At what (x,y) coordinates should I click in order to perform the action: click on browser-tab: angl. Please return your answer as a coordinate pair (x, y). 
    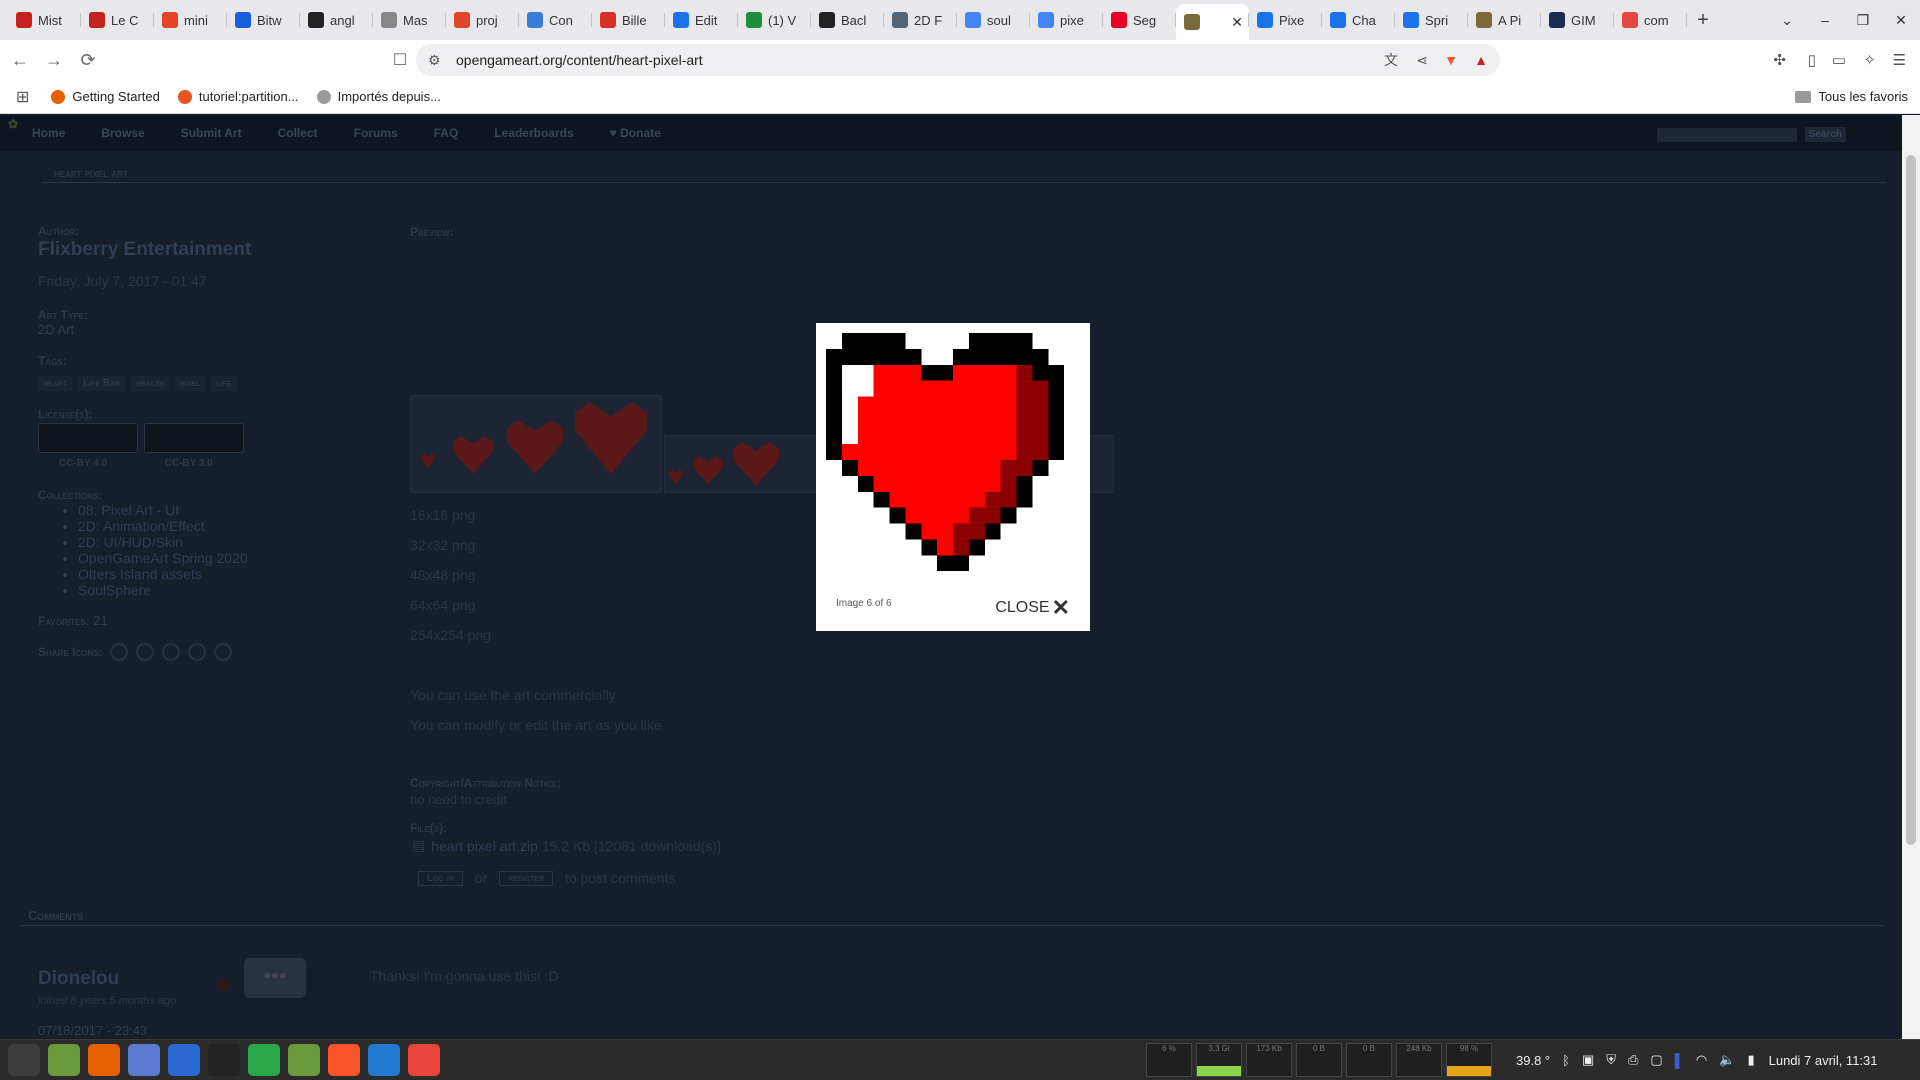
    Looking at the image, I should click on (336, 20).